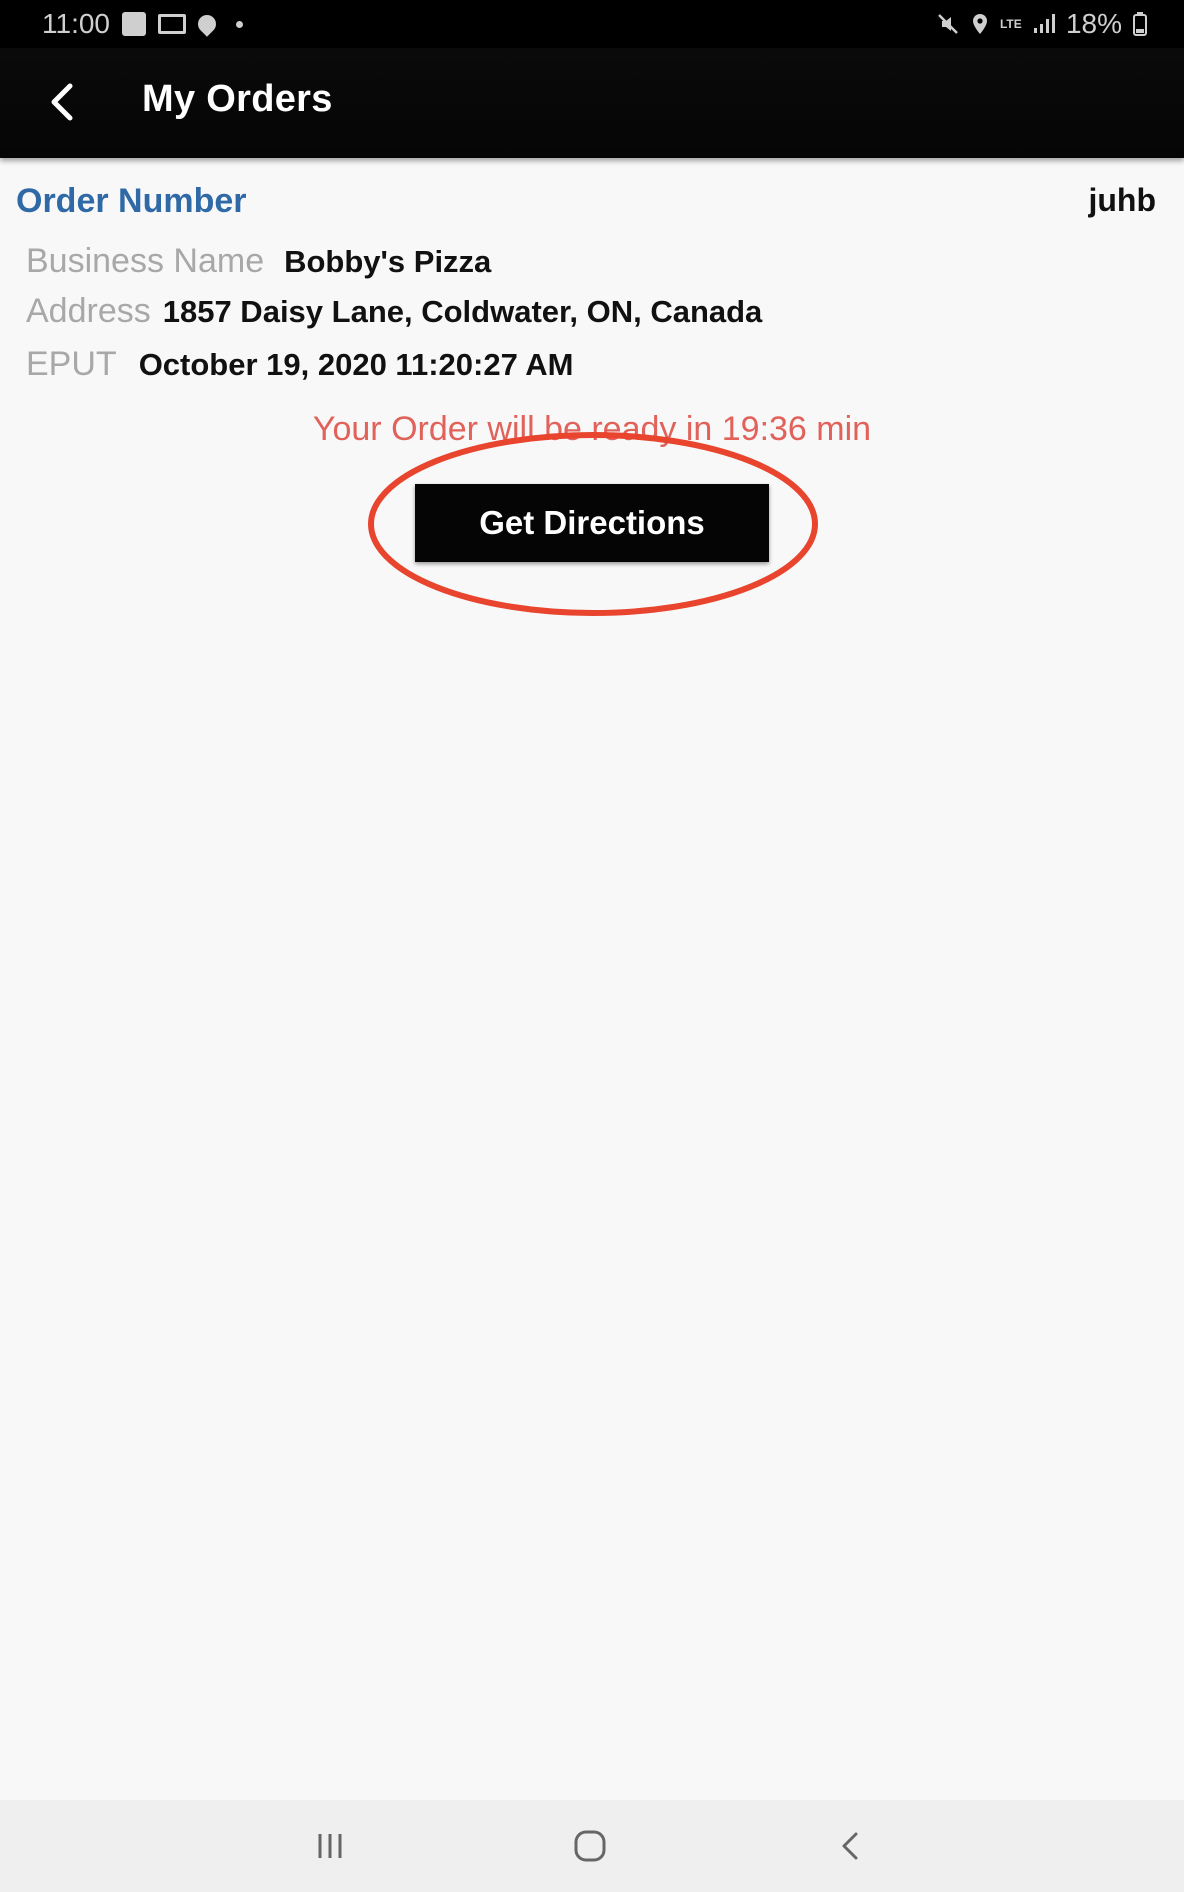  Describe the element at coordinates (239, 24) in the screenshot. I see `more-notifications-icon` at that location.